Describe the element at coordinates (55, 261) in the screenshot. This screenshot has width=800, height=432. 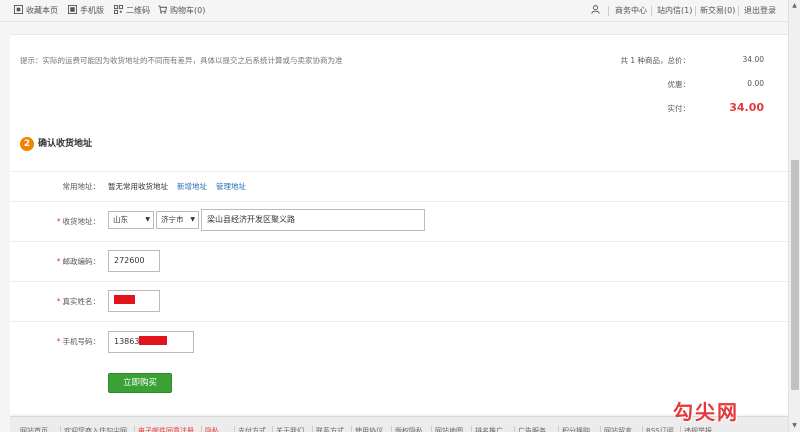
I see `zip-label-wrap: * 邮政编码：` at that location.